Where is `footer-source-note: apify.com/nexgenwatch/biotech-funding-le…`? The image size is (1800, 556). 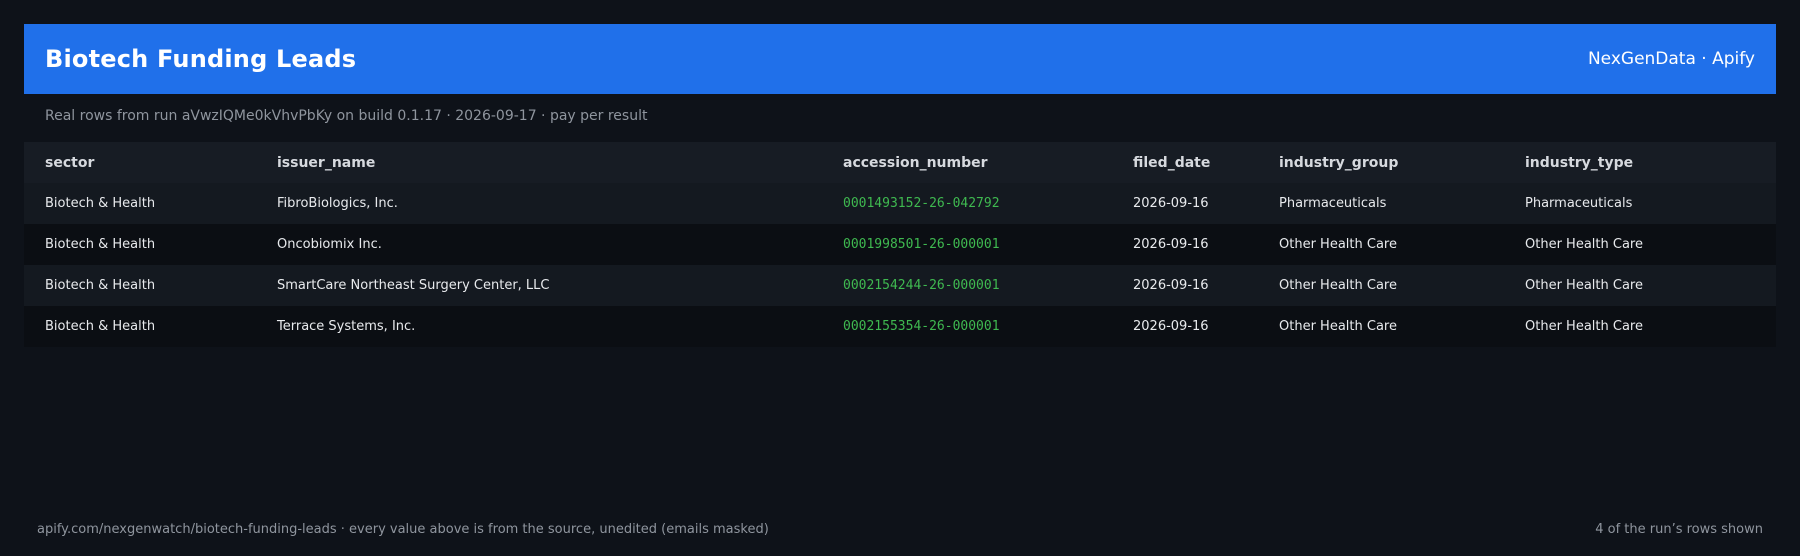
footer-source-note: apify.com/nexgenwatch/biotech-funding-le… is located at coordinates (403, 529).